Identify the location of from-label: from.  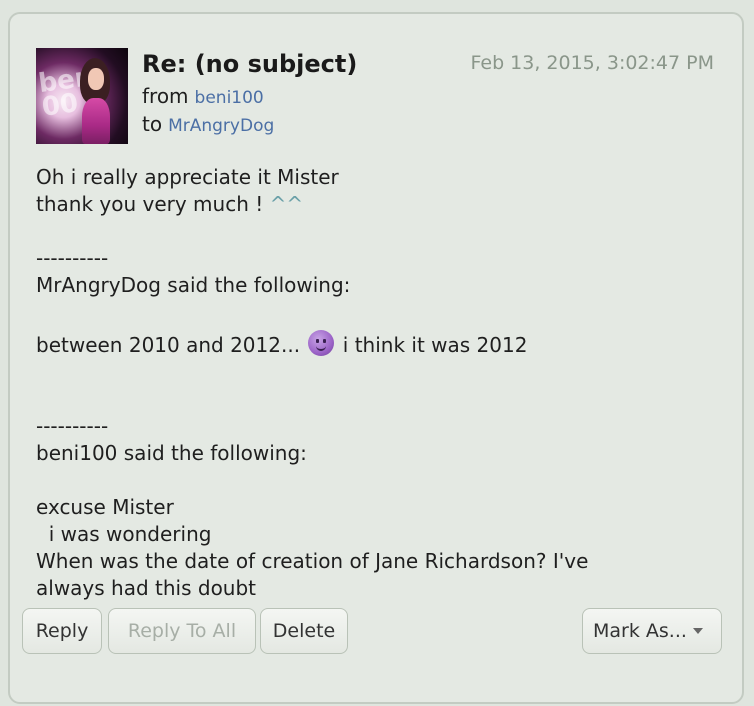
(165, 96).